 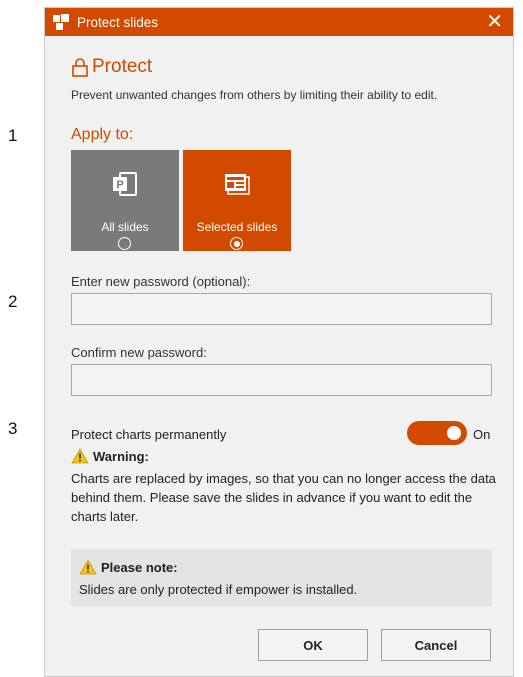 I want to click on warning-heading: Warning:, so click(x=110, y=456).